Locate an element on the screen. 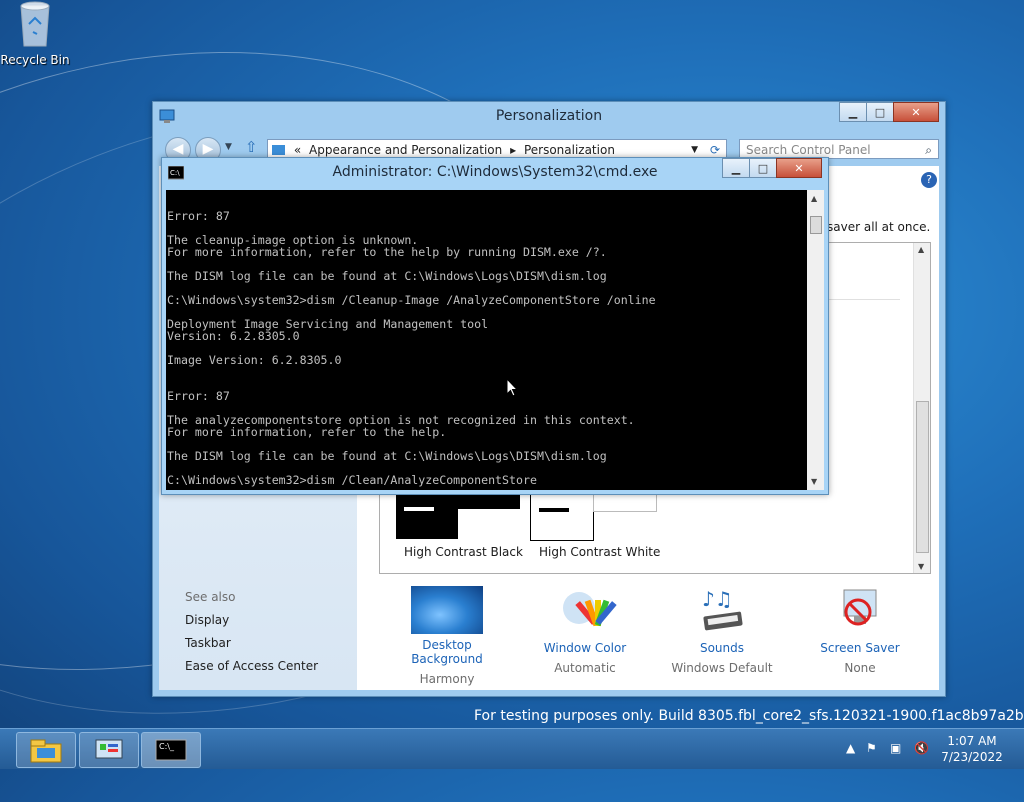 The height and width of the screenshot is (802, 1024). sounds-icon: ♪♫ is located at coordinates (722, 609).